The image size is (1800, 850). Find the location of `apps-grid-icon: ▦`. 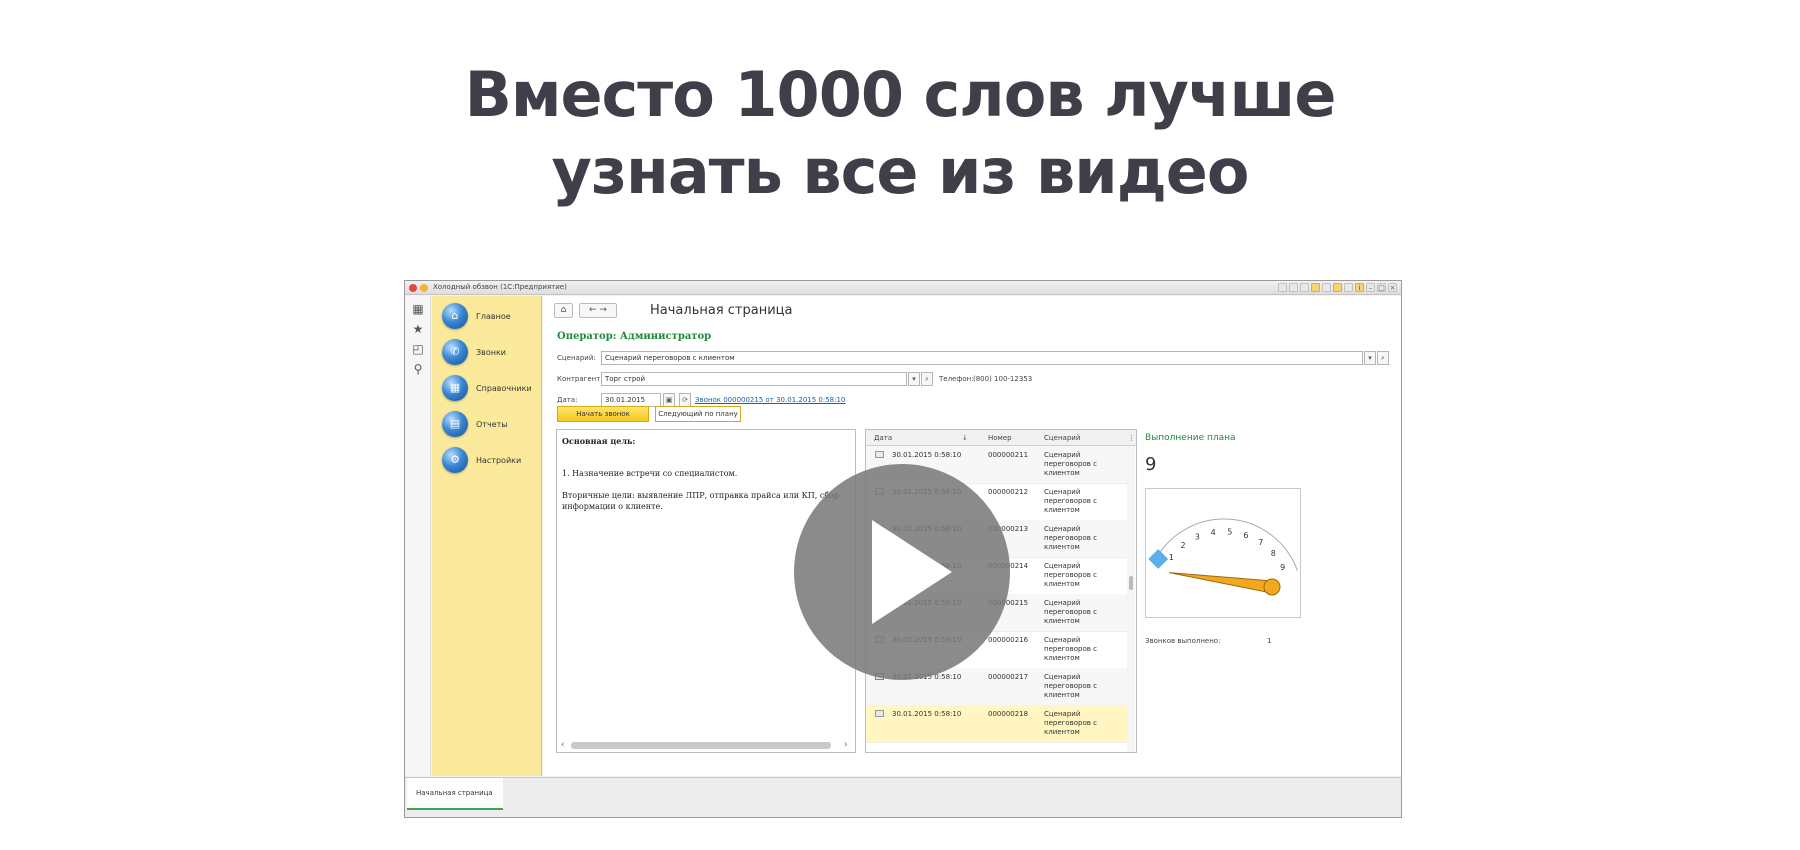

apps-grid-icon: ▦ is located at coordinates (418, 309).